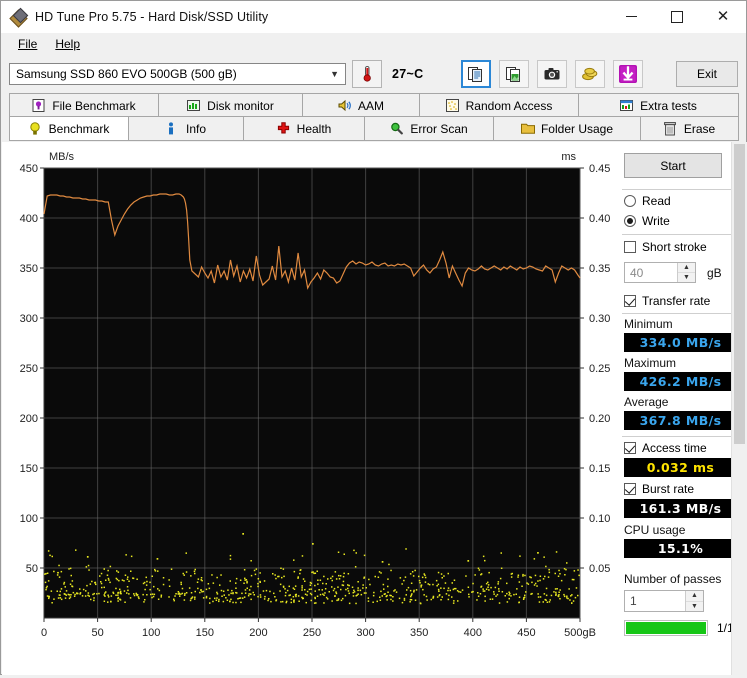 The width and height of the screenshot is (747, 678). What do you see at coordinates (680, 508) in the screenshot?
I see `burst-rate-value: 161.3 MB/s` at bounding box center [680, 508].